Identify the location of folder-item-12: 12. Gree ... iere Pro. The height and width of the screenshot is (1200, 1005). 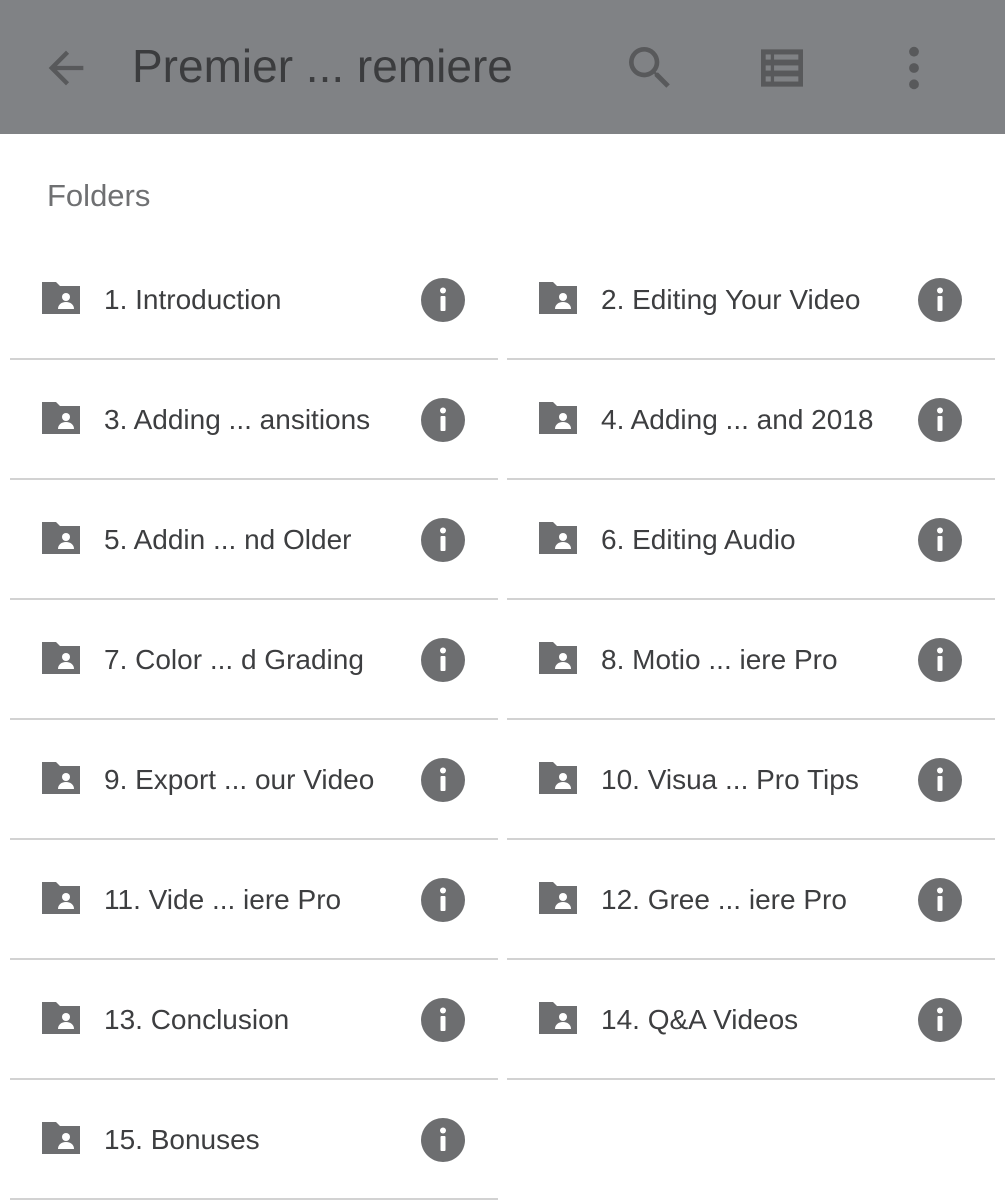
(751, 900).